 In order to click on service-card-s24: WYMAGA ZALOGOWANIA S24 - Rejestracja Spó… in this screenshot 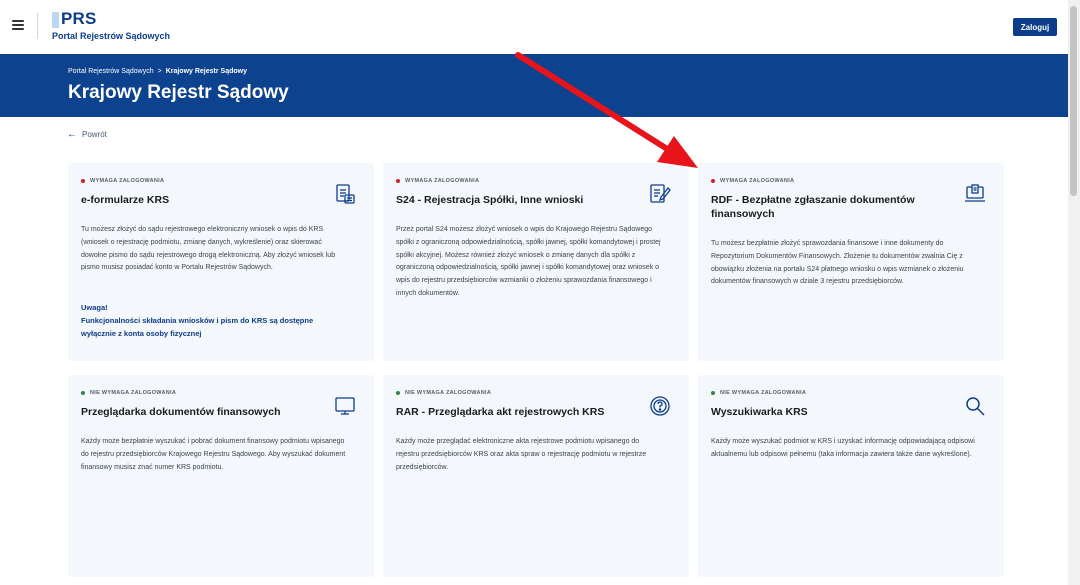, I will do `click(536, 262)`.